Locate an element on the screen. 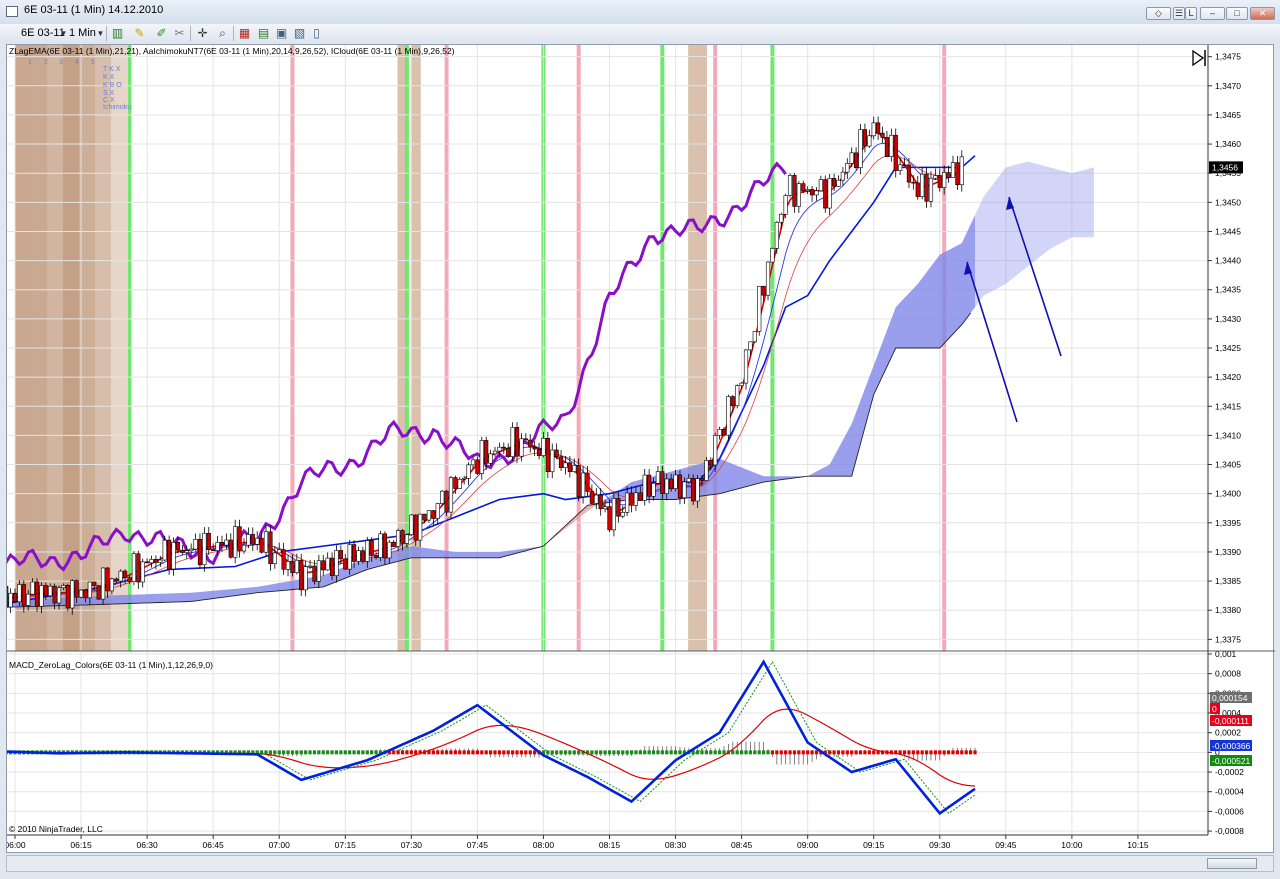 The height and width of the screenshot is (879, 1280). data-box-icon: ▣ is located at coordinates (281, 33).